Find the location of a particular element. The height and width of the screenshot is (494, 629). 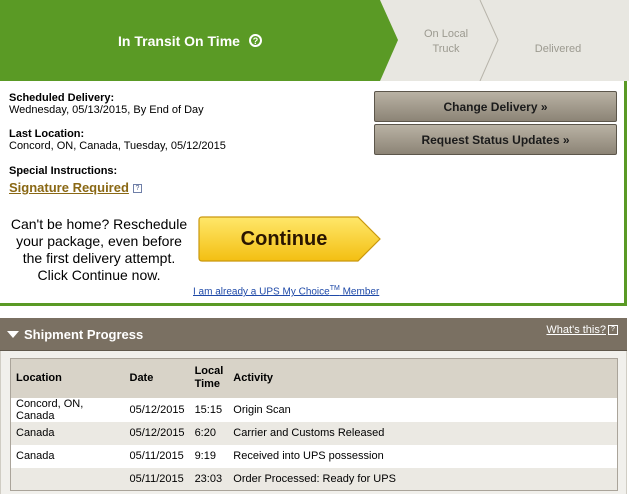

cell-activity: Origin Scan is located at coordinates (262, 409).